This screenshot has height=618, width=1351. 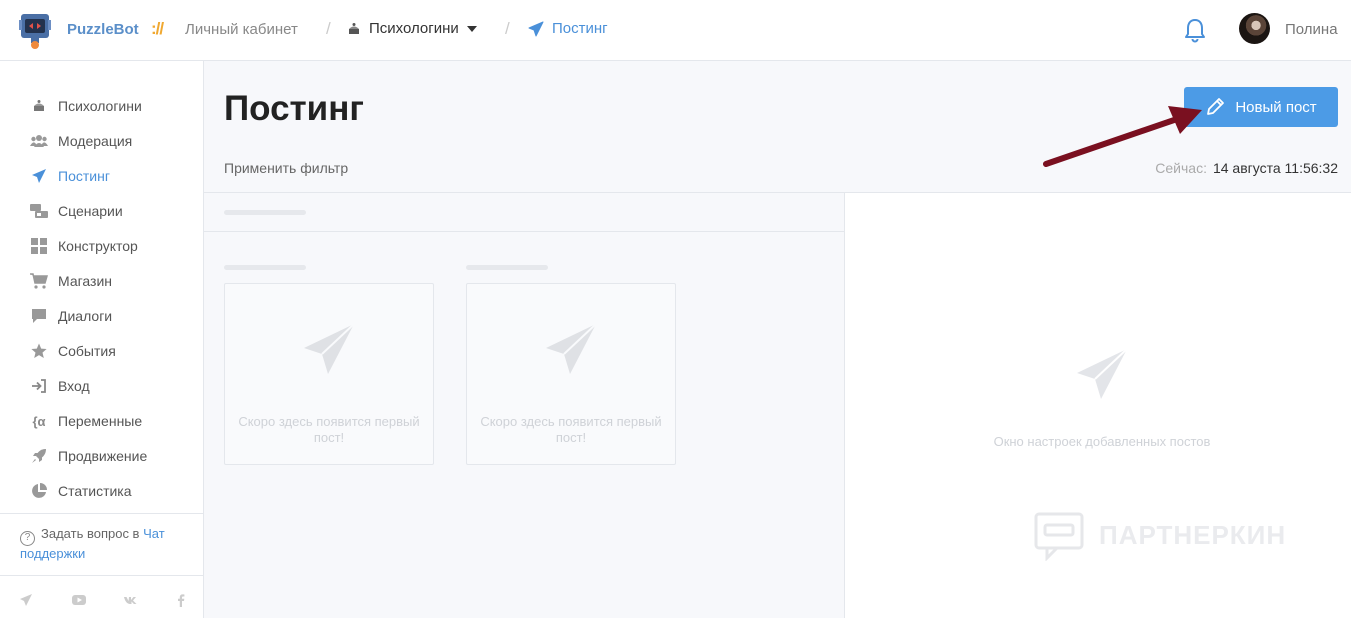 I want to click on sidebar-item-variables: {α Переменные, so click(x=86, y=421).